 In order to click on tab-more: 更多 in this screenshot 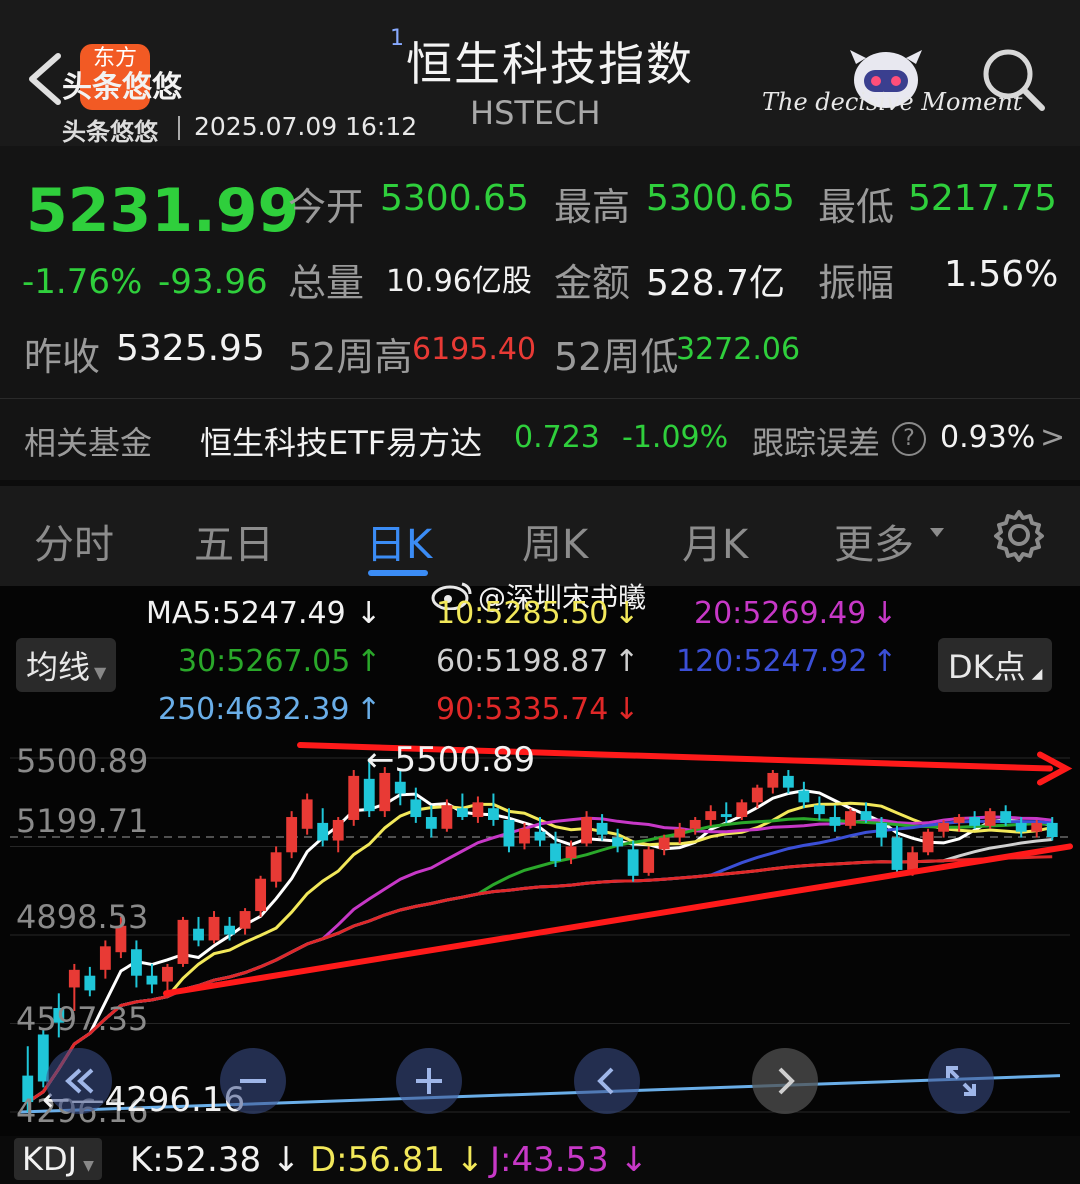, I will do `click(874, 541)`.